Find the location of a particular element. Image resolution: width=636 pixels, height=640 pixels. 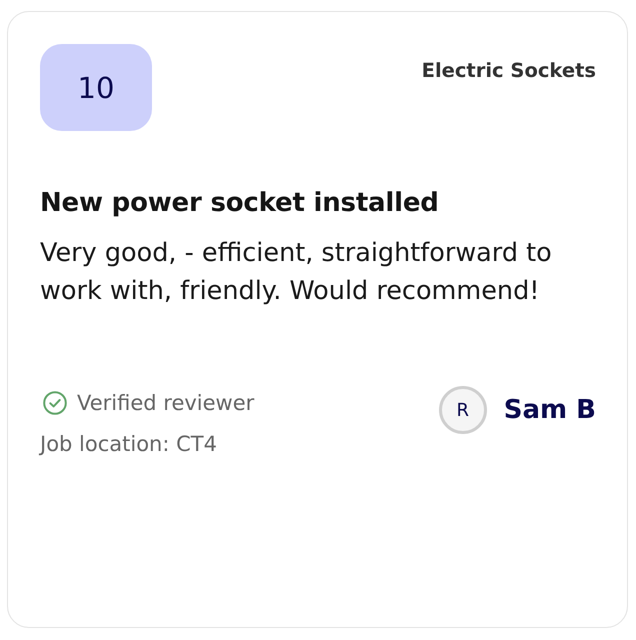

review-text: Very good, - efficient, straightforward to work with, friendly. Would recommend! is located at coordinates (296, 272).